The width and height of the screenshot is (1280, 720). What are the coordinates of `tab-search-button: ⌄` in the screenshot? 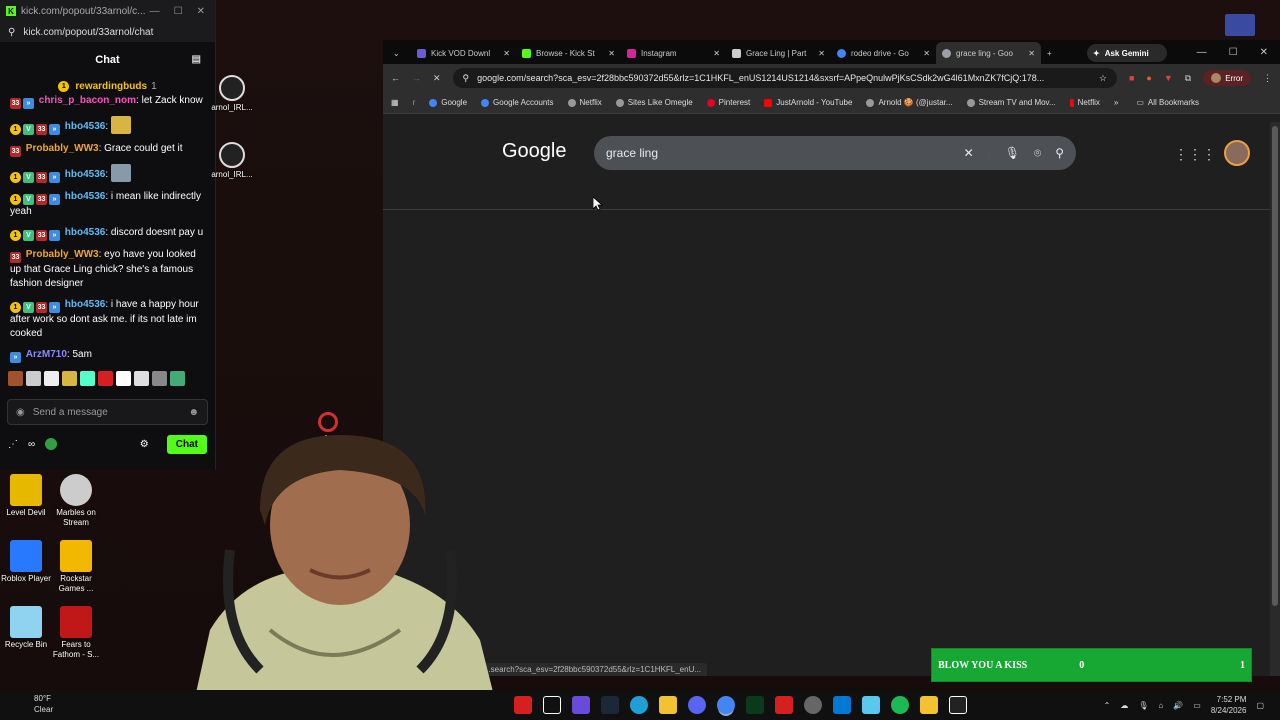 It's located at (399, 53).